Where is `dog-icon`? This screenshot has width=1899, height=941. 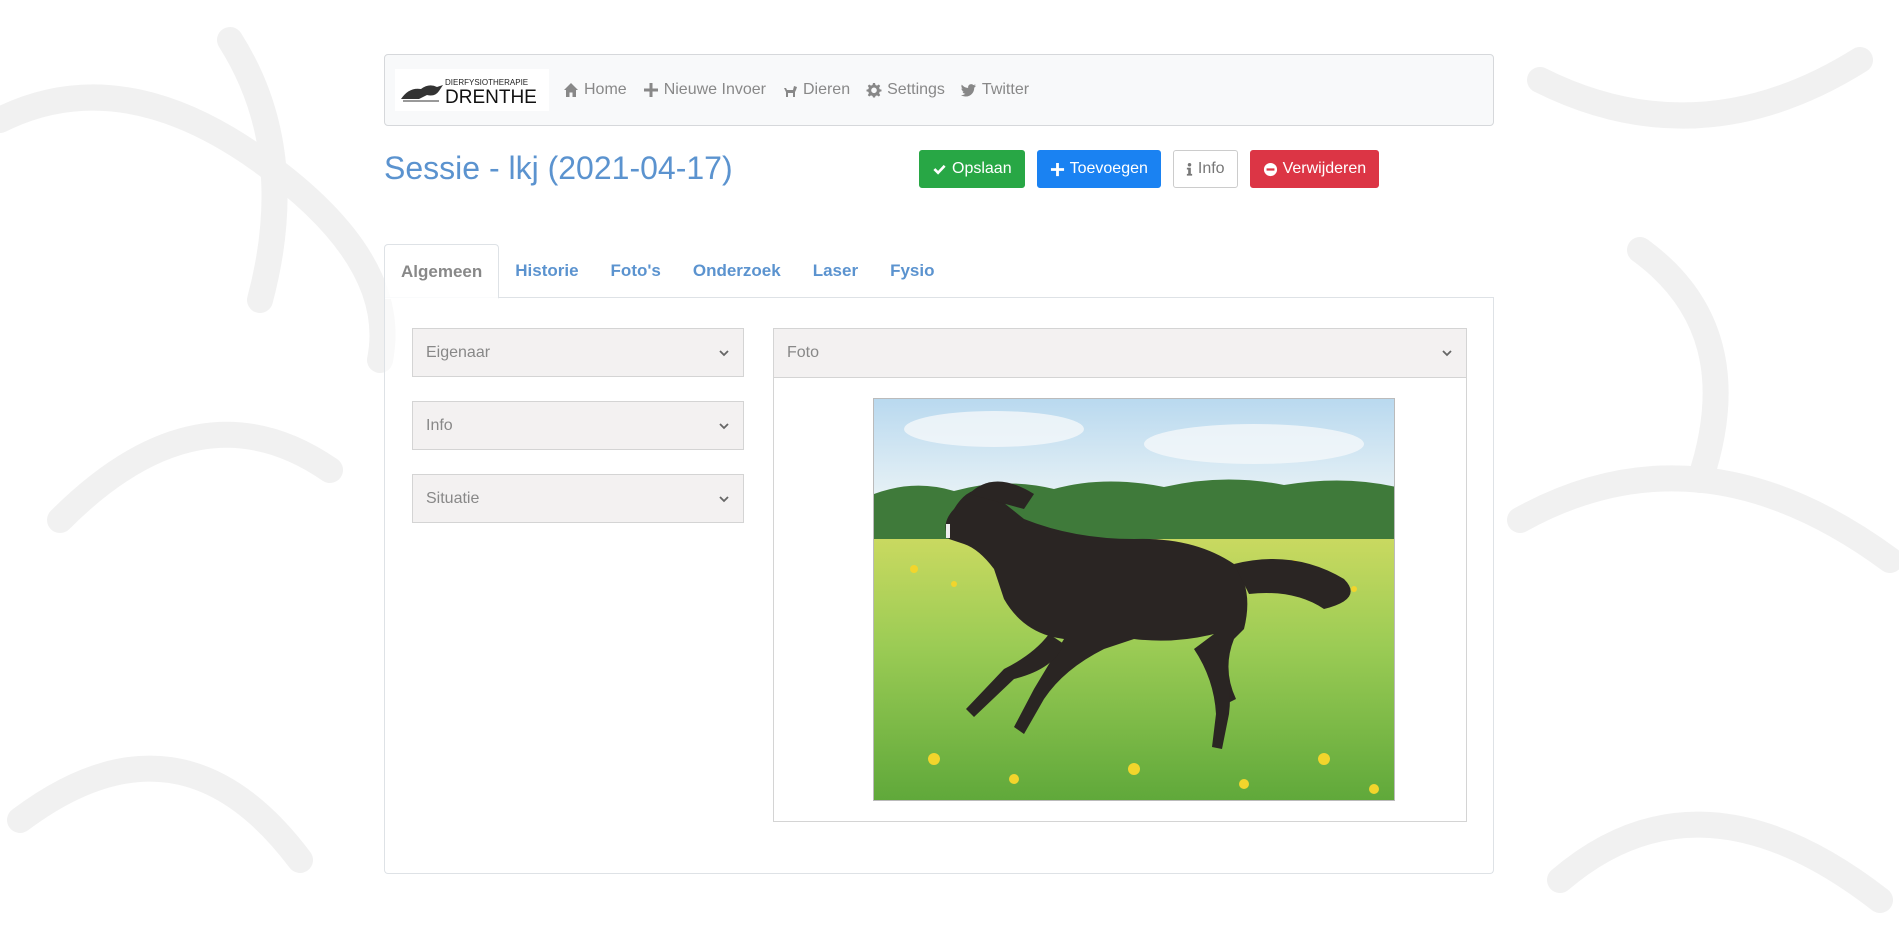 dog-icon is located at coordinates (790, 91).